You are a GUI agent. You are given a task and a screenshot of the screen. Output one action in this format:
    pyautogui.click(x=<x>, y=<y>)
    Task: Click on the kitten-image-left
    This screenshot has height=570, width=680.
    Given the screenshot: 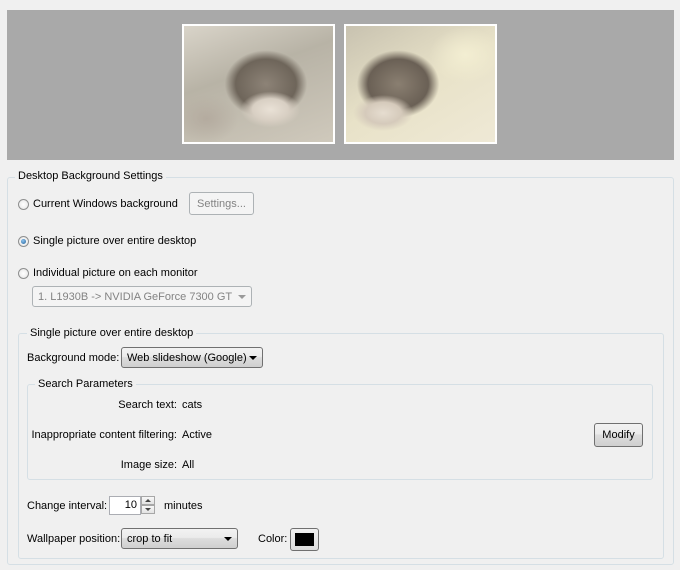 What is the action you would take?
    pyautogui.click(x=258, y=84)
    